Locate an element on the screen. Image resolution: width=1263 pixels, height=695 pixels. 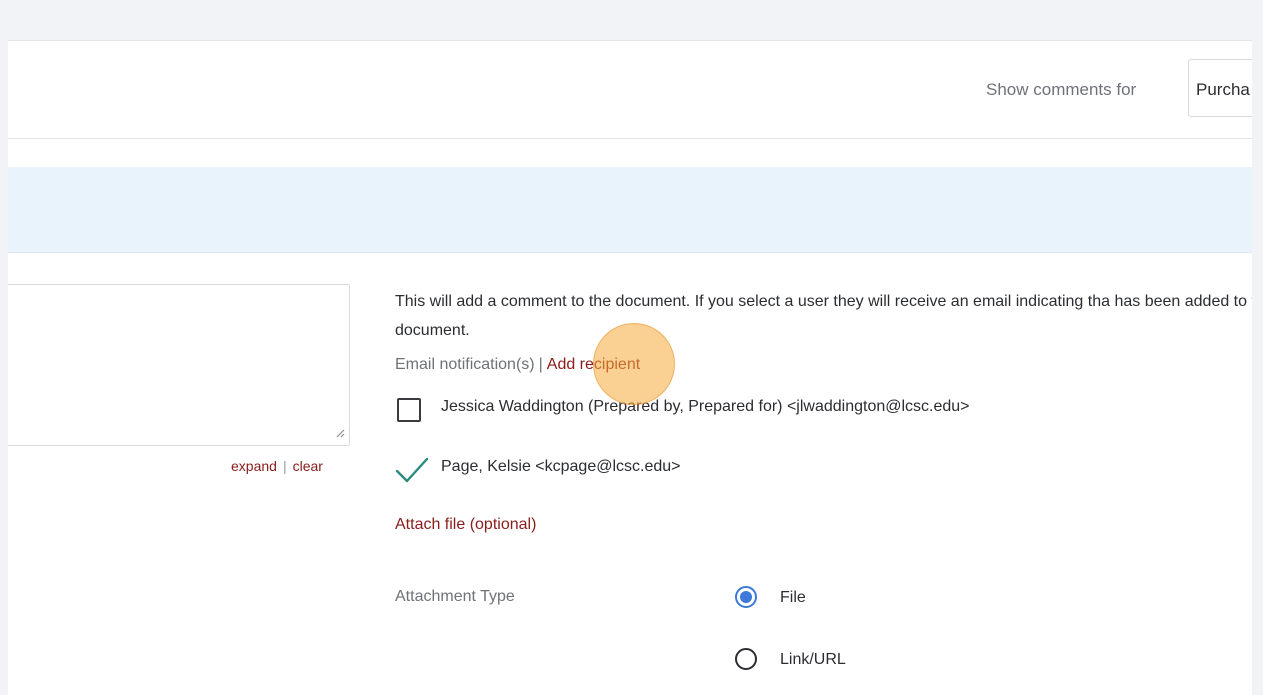
email-notifications-label: Email notification(s) is located at coordinates (465, 364).